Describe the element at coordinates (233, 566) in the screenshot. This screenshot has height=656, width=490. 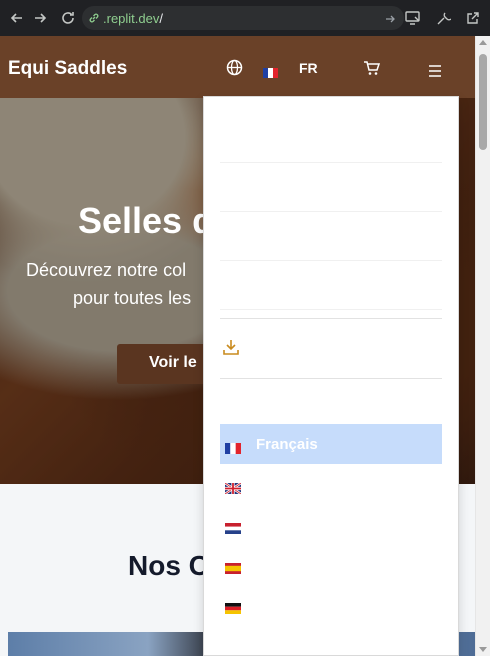
I see `flag-es-icon` at that location.